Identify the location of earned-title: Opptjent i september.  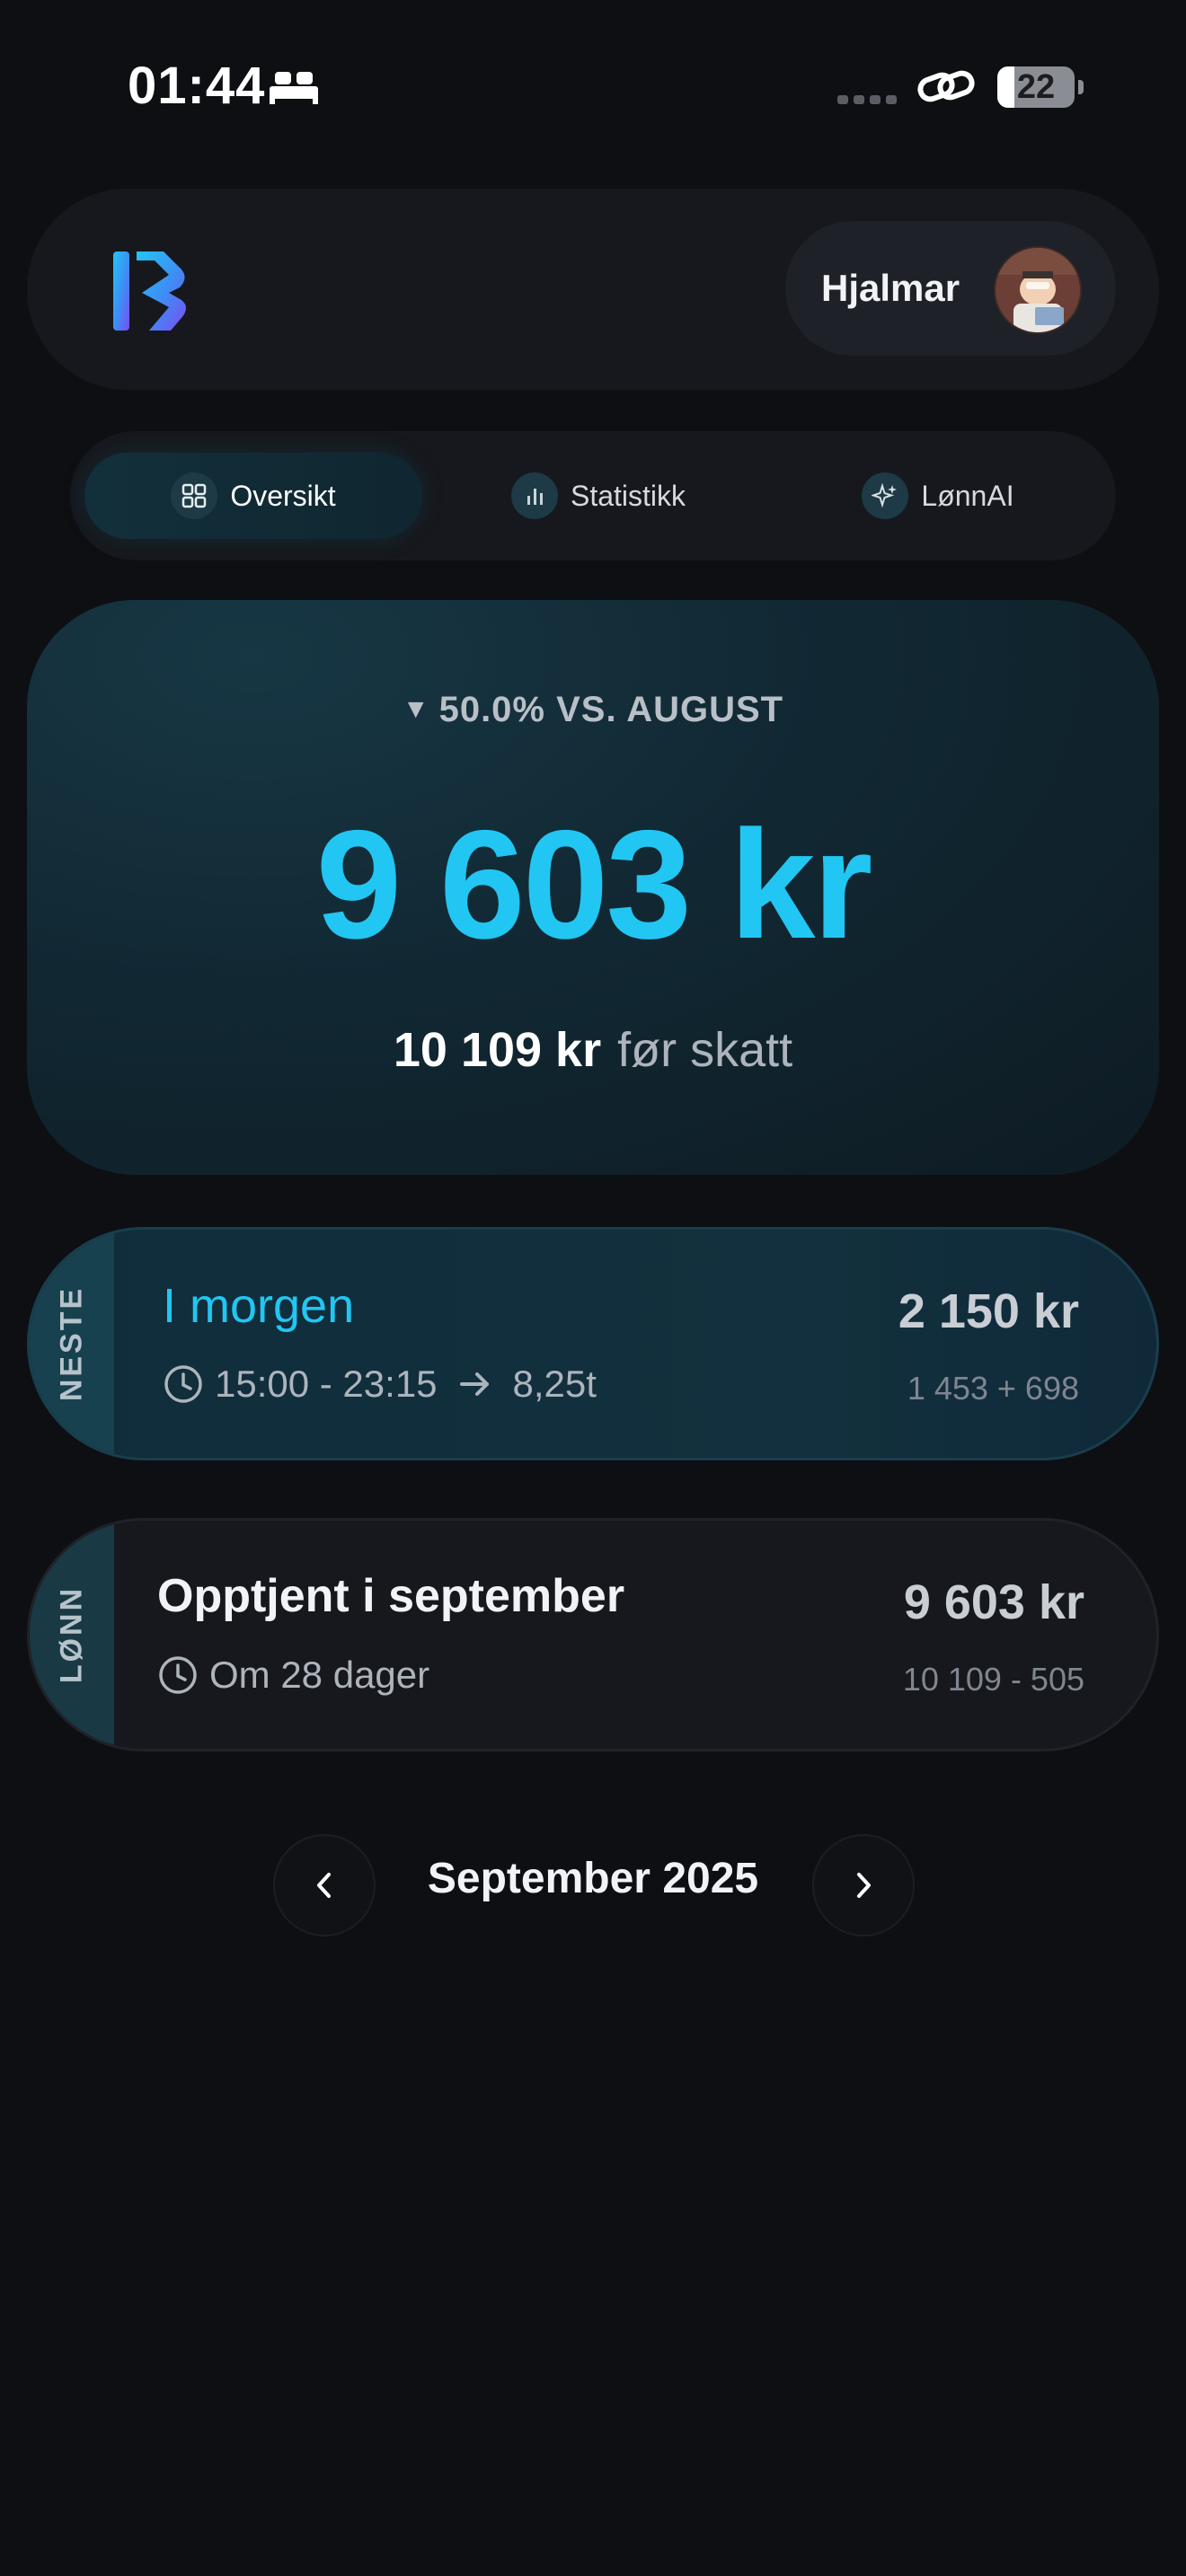
(391, 1596).